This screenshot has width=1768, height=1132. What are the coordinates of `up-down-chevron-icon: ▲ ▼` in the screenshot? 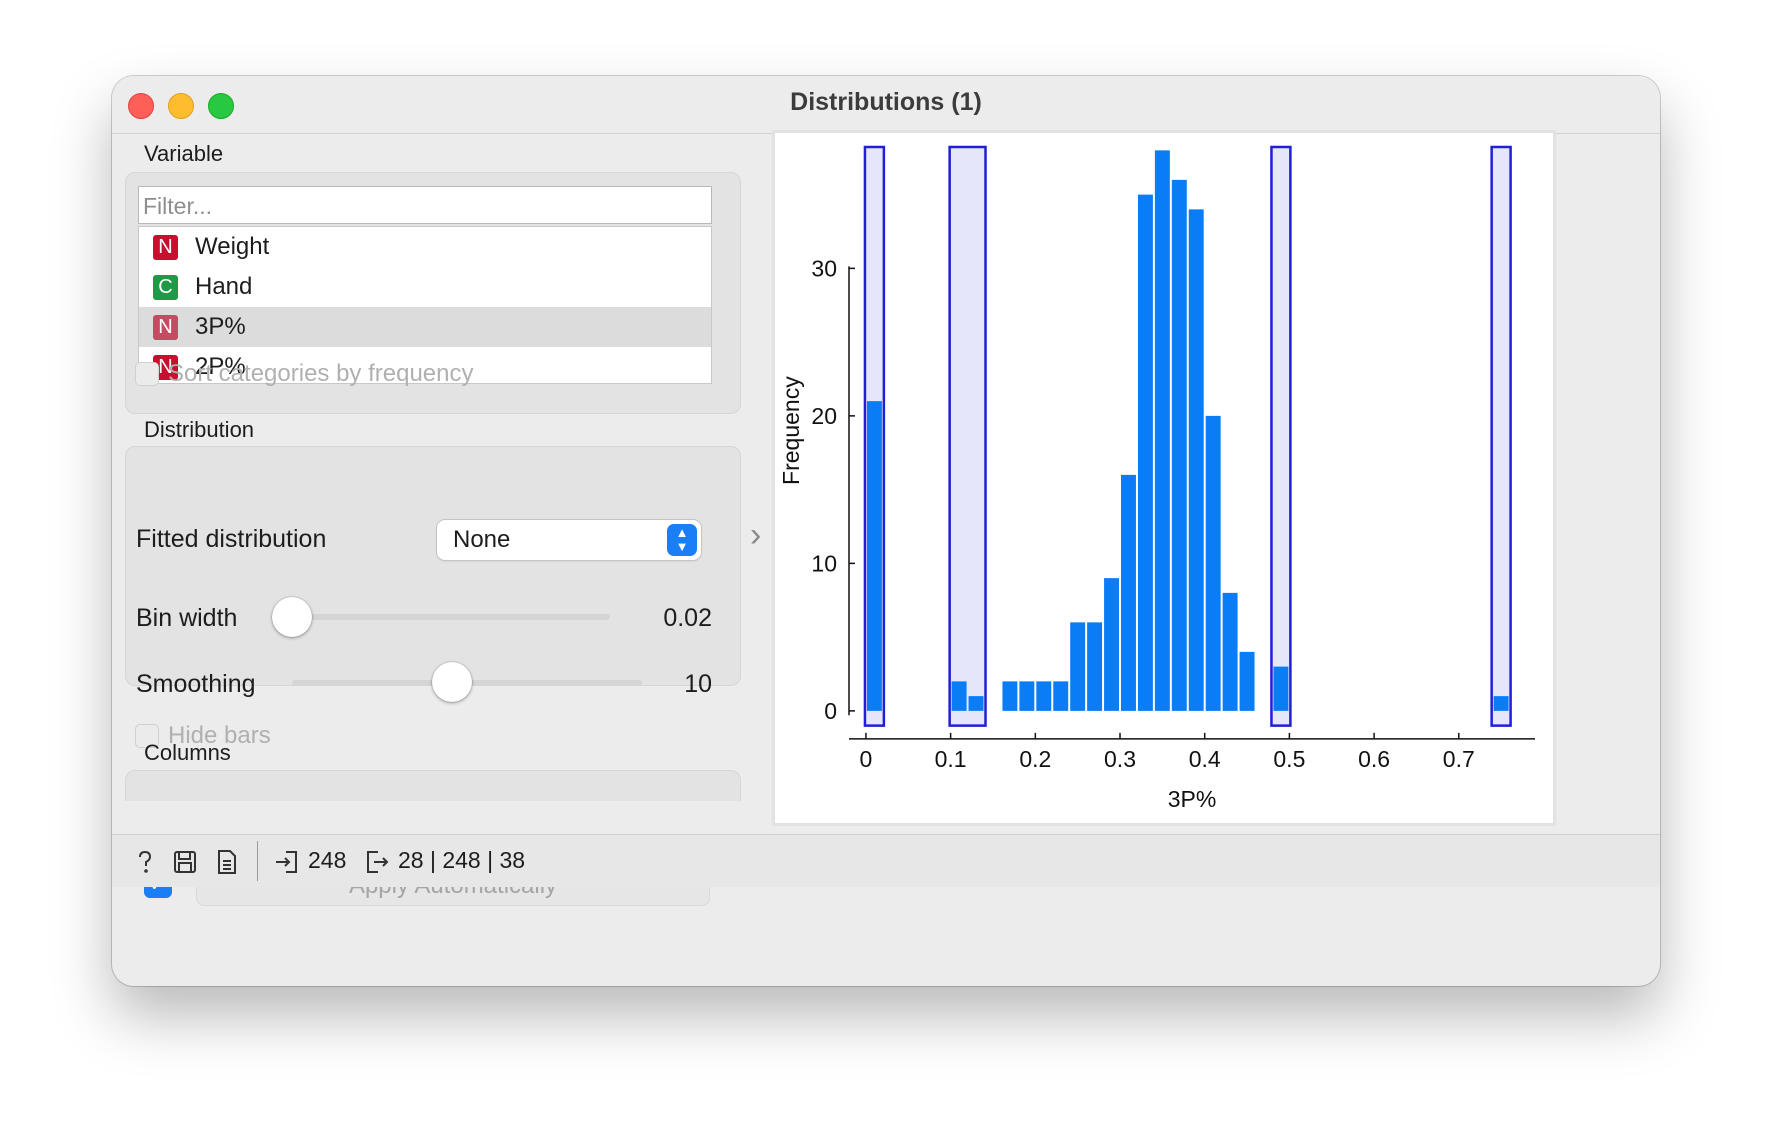 It's located at (682, 540).